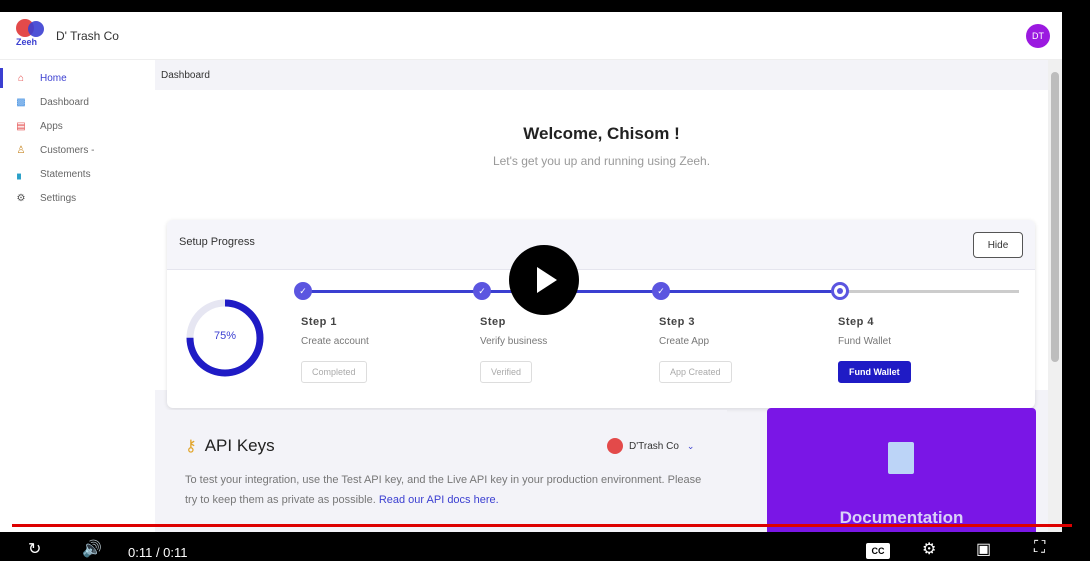 The width and height of the screenshot is (1090, 561). Describe the element at coordinates (506, 372) in the screenshot. I see `verified-button: Verified` at that location.